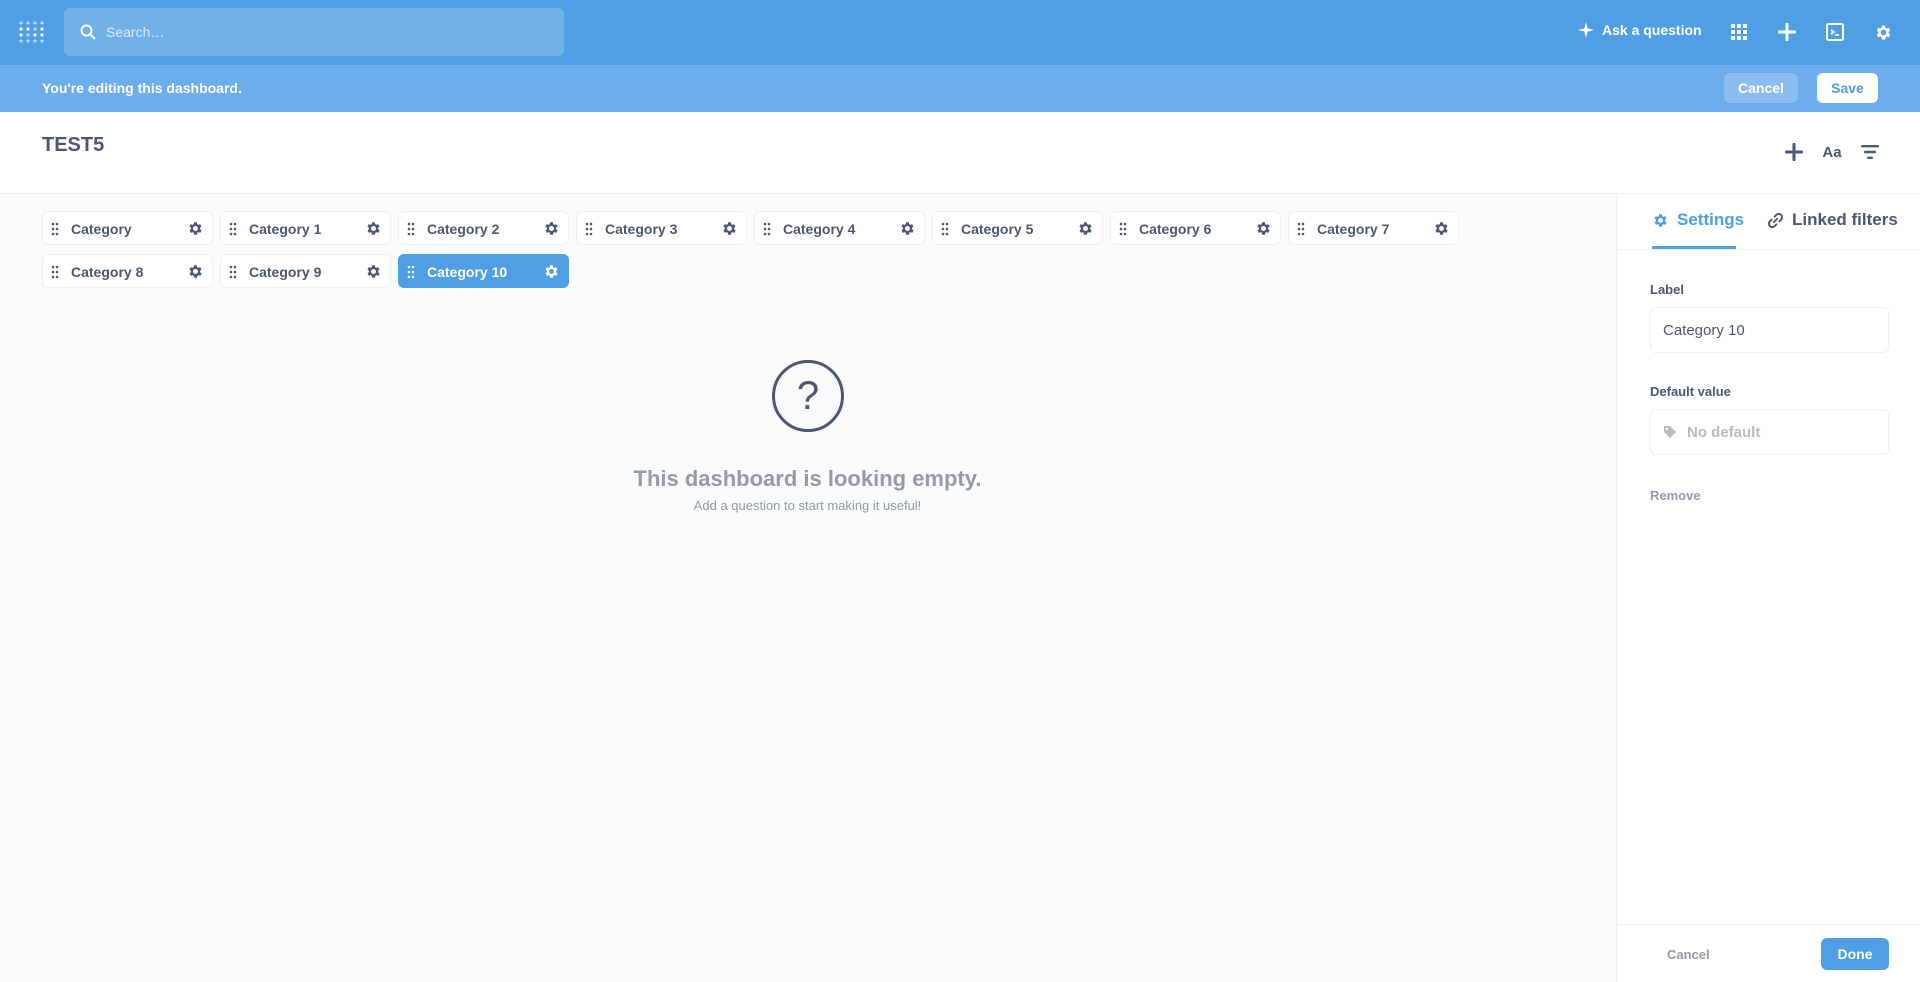 The width and height of the screenshot is (1920, 982). I want to click on terminal-icon, so click(1835, 32).